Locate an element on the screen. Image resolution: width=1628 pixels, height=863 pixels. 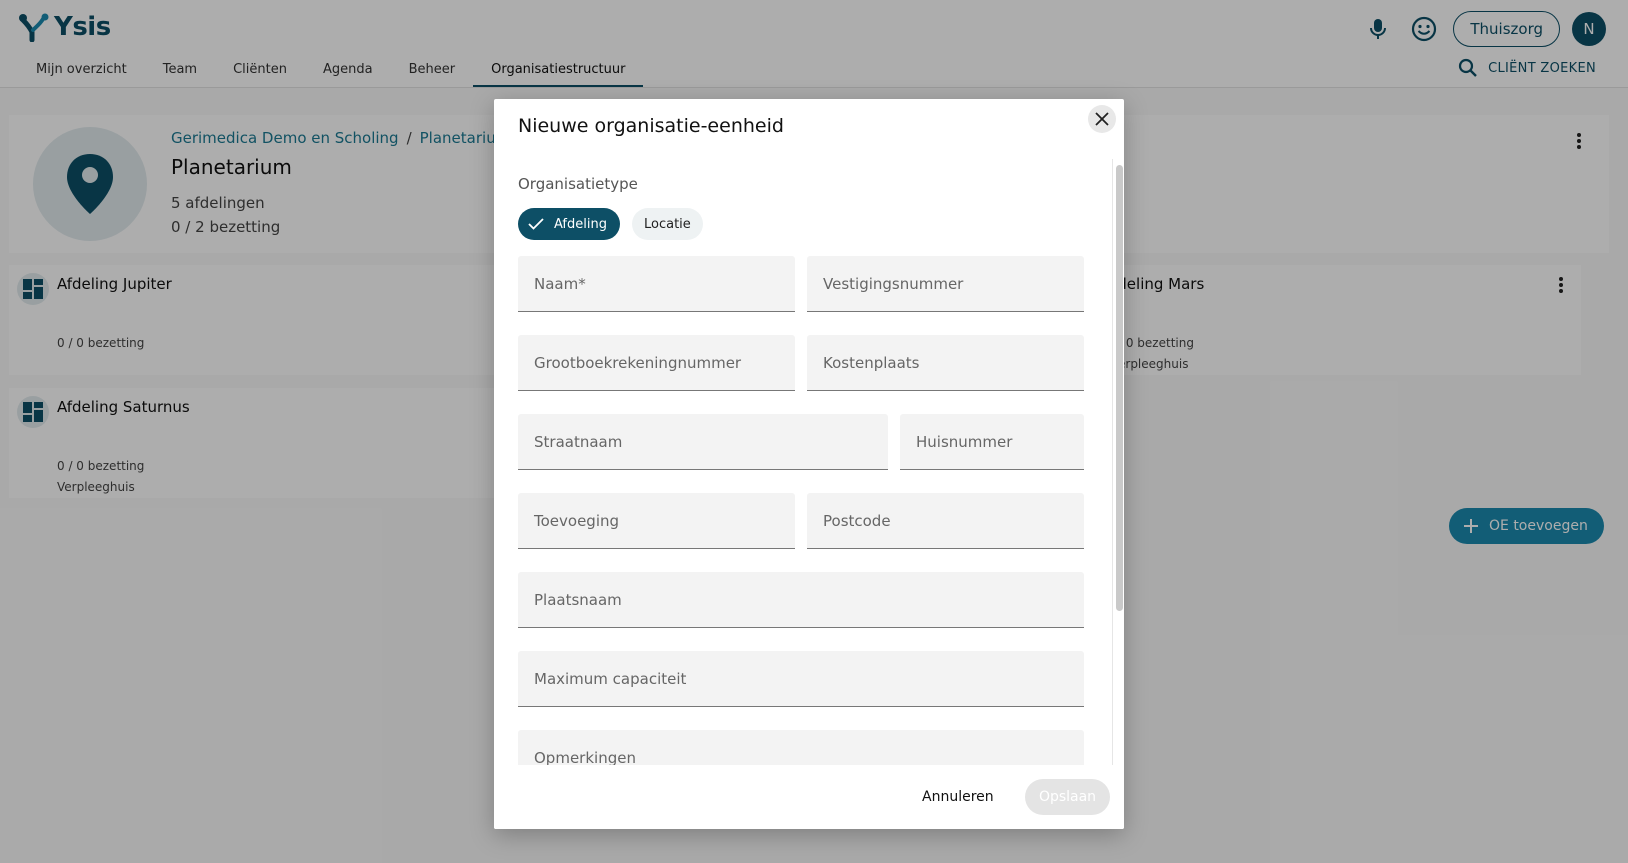
chip-locatie-label: Locatie is located at coordinates (667, 224).